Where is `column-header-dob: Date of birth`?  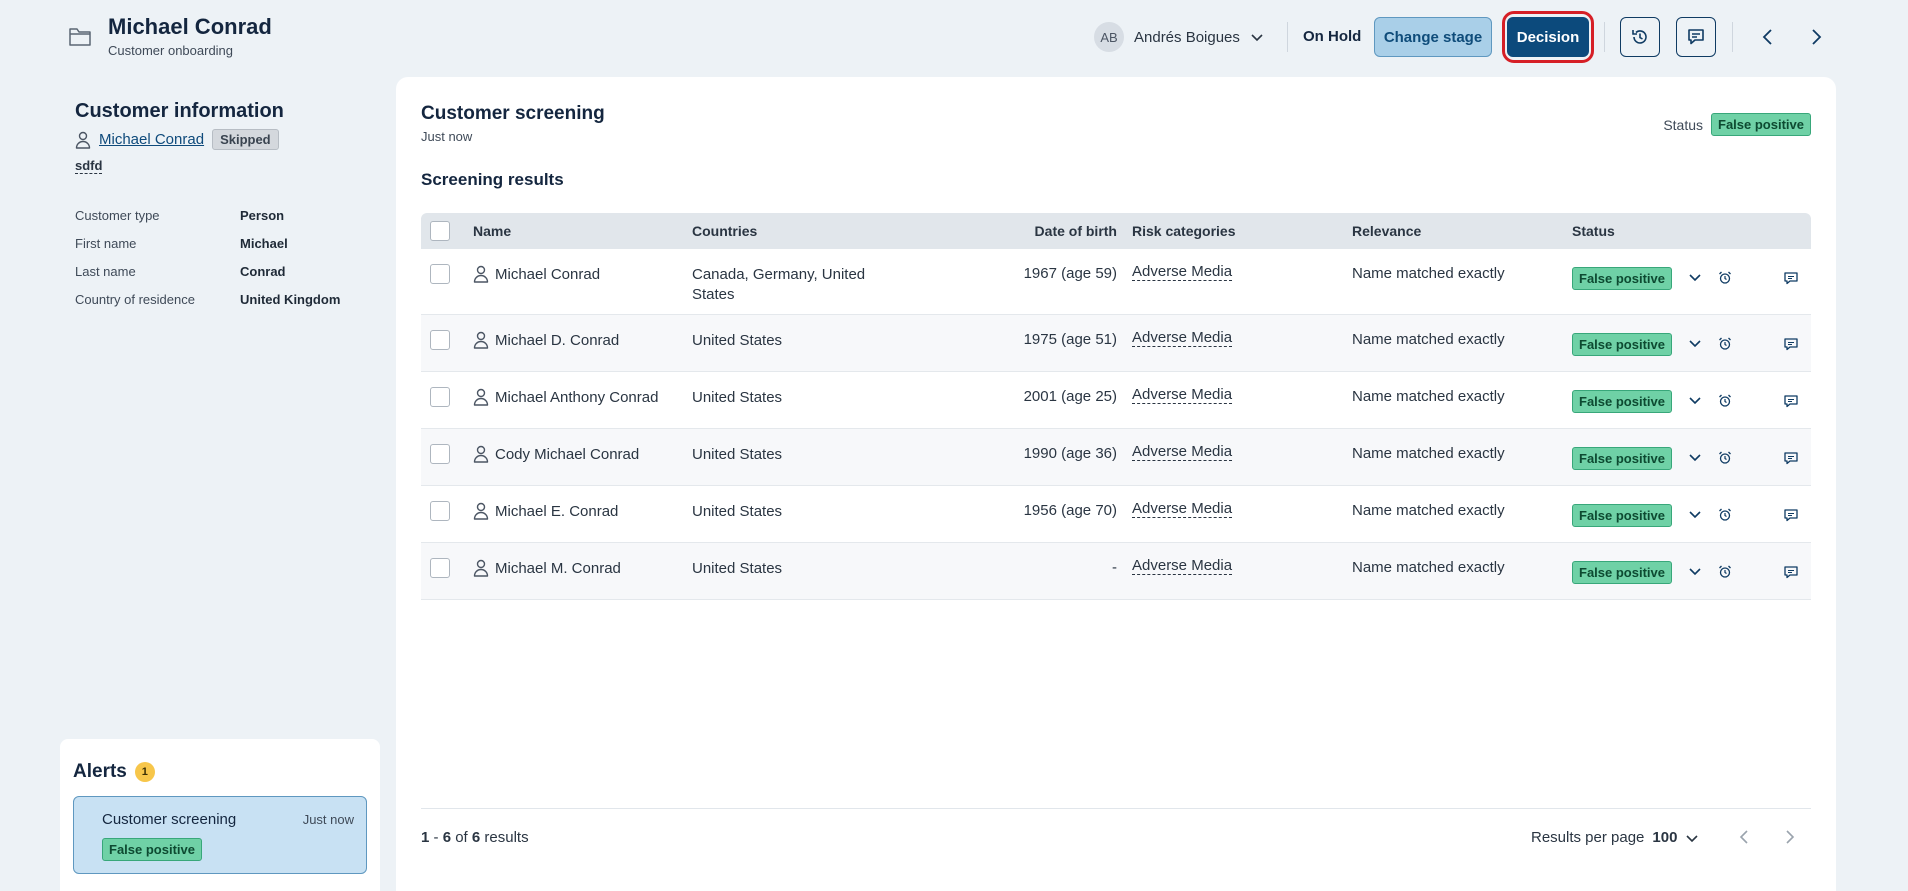
column-header-dob: Date of birth is located at coordinates (1076, 231).